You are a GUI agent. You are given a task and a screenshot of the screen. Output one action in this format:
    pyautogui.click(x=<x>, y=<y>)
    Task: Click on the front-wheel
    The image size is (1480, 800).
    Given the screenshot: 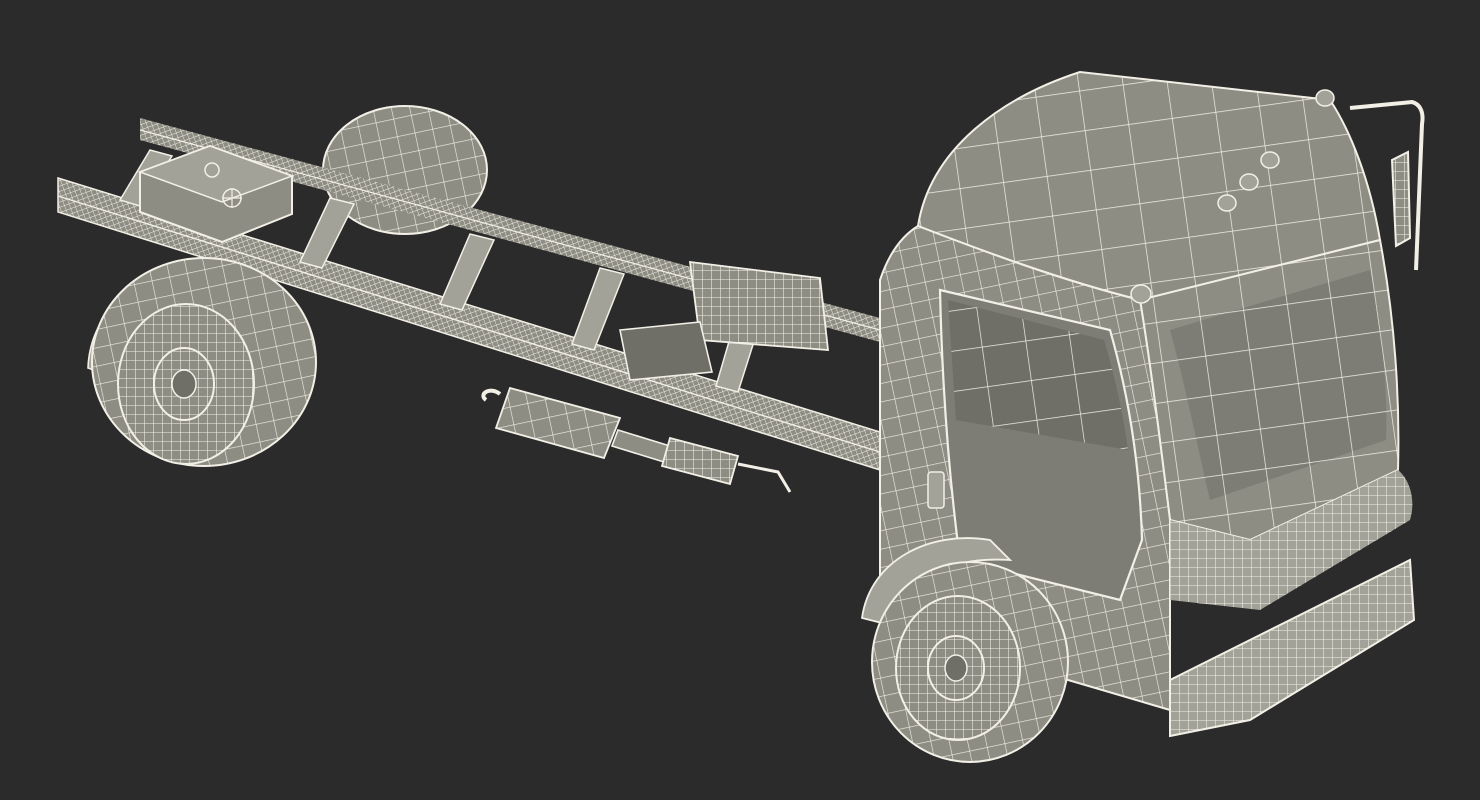 What is the action you would take?
    pyautogui.click(x=970, y=662)
    